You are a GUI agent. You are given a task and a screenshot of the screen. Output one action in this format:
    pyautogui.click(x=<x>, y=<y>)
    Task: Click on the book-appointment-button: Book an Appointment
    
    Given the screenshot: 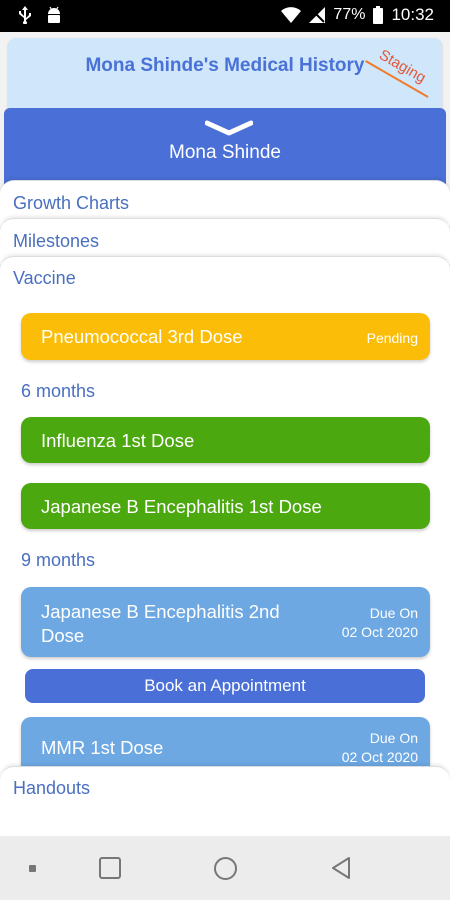 What is the action you would take?
    pyautogui.click(x=225, y=686)
    